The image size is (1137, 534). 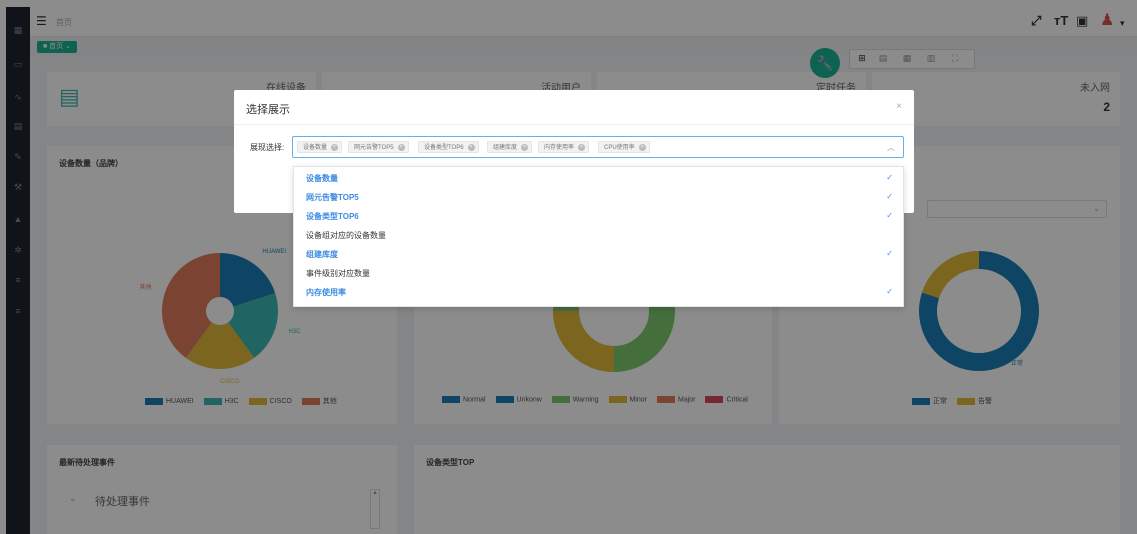 What do you see at coordinates (599, 216) in the screenshot?
I see `dropdown-option: 设备类型TOP6 ✓` at bounding box center [599, 216].